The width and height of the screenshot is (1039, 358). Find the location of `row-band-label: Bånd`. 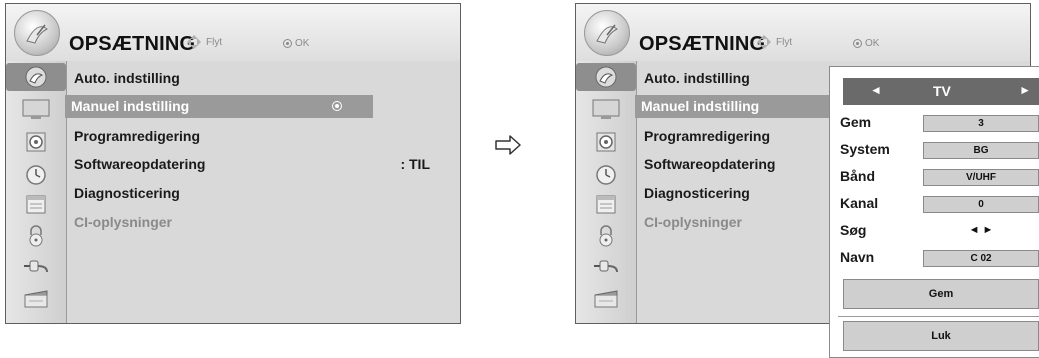

row-band-label: Bånd is located at coordinates (857, 176).